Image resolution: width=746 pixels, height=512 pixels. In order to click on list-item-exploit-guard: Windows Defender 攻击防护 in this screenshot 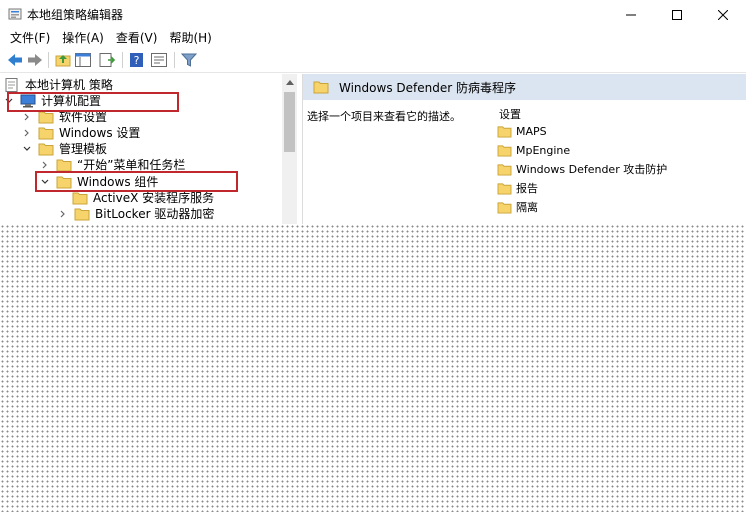, I will do `click(582, 169)`.